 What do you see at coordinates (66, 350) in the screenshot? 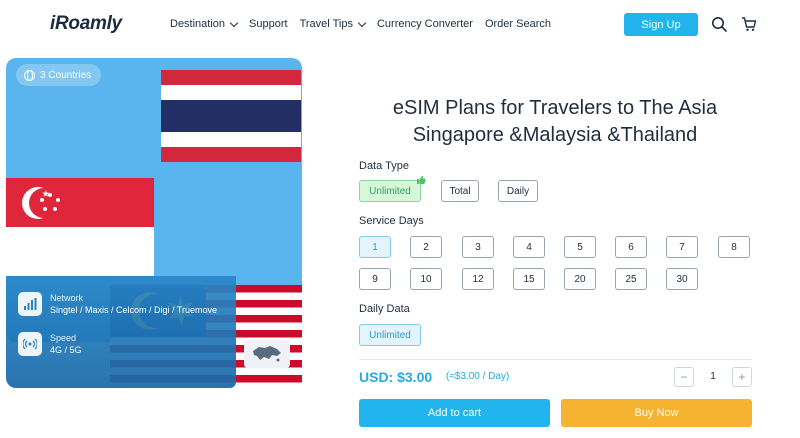
I see `speed-value: 4G / 5G` at bounding box center [66, 350].